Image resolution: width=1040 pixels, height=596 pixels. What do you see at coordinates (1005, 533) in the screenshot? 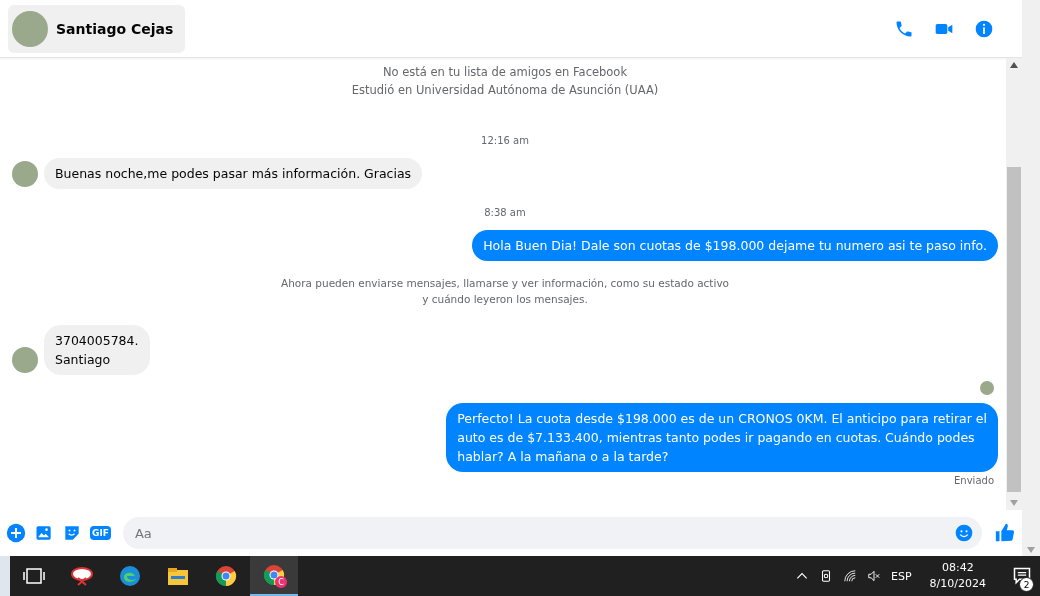
I see `thumbs-up-icon` at bounding box center [1005, 533].